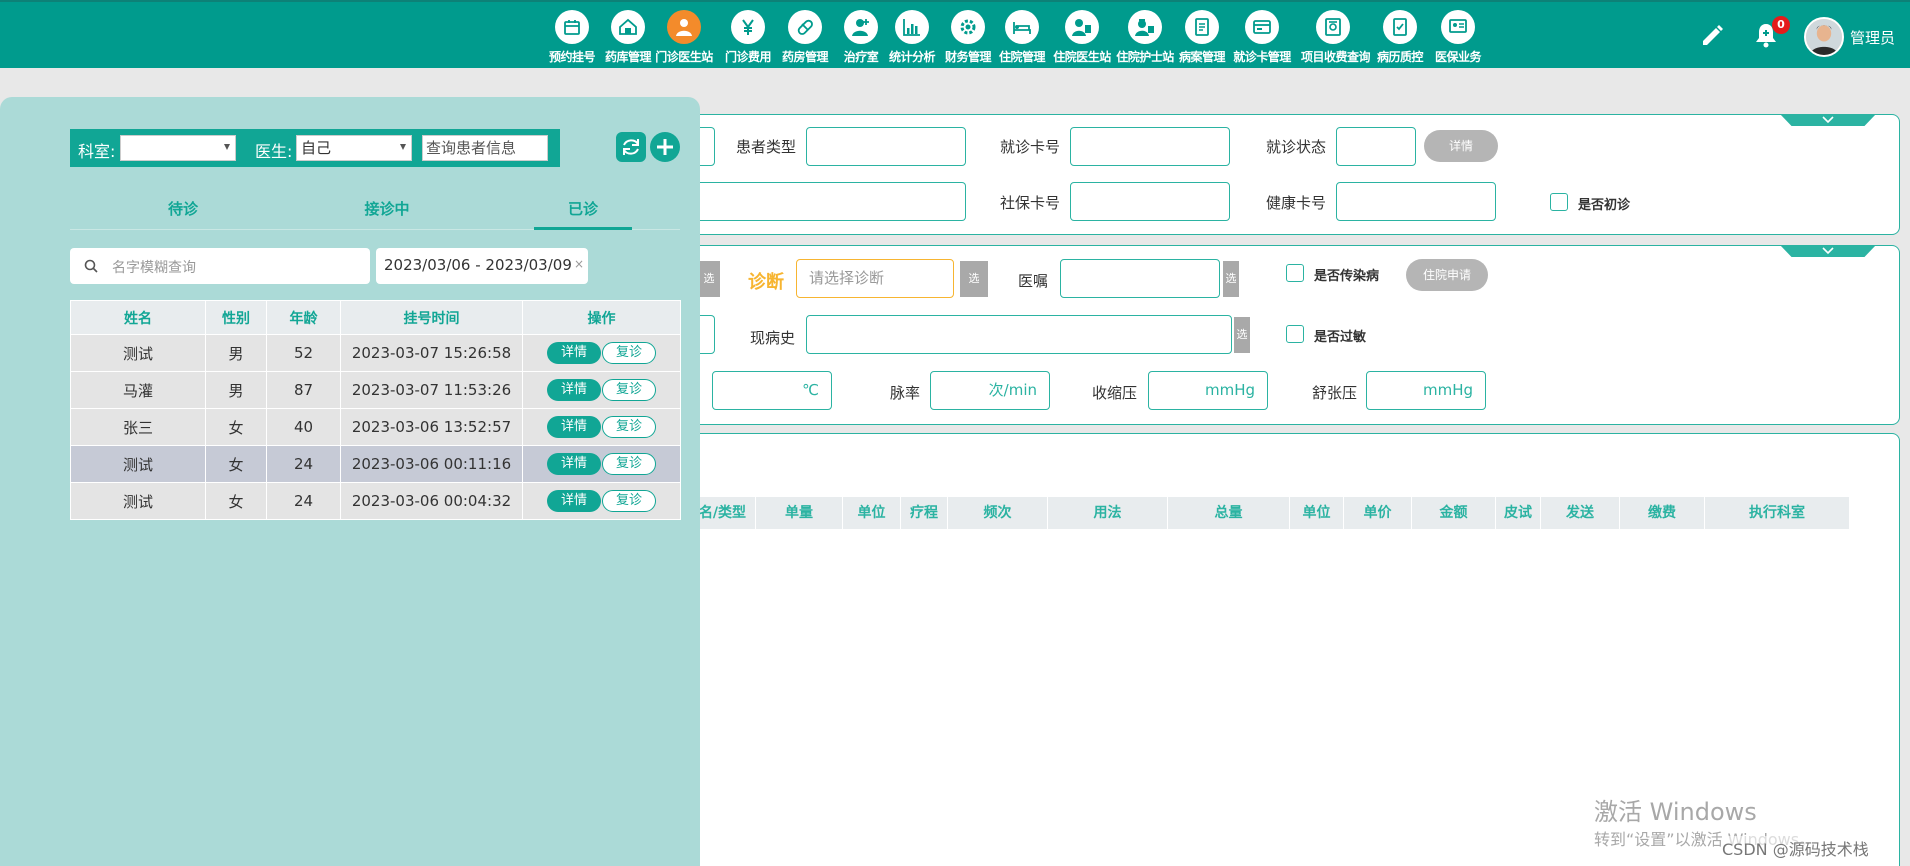 The image size is (1910, 866). What do you see at coordinates (1376, 146) in the screenshot?
I see `visit-status-input` at bounding box center [1376, 146].